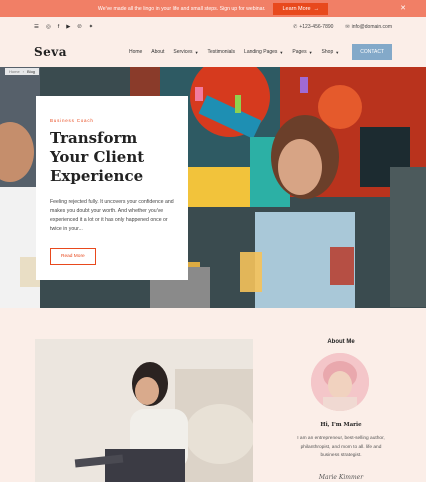 The width and height of the screenshot is (426, 482). I want to click on nav-label: Shop, so click(327, 52).